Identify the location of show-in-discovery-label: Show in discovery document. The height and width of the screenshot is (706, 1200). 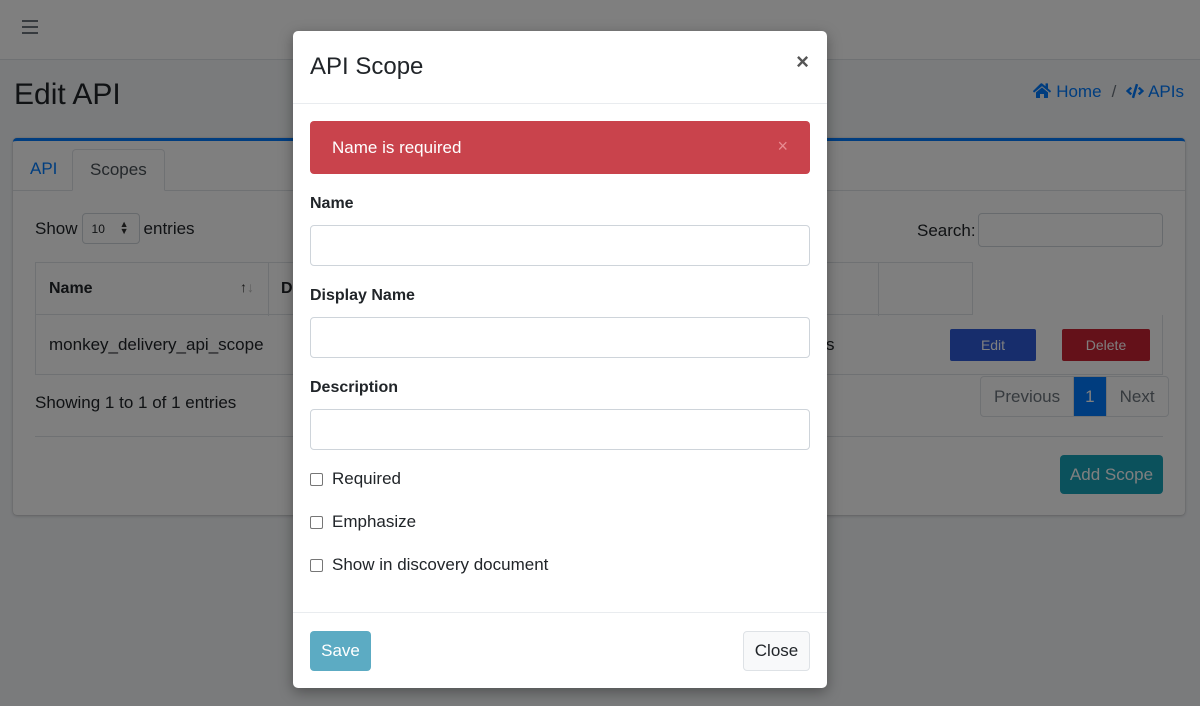
(440, 564).